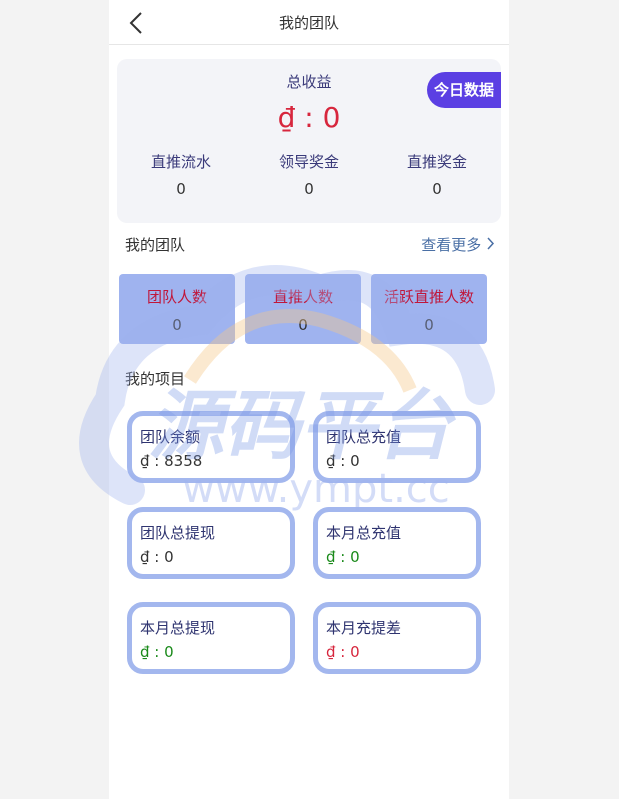 The height and width of the screenshot is (799, 619). Describe the element at coordinates (155, 379) in the screenshot. I see `projects-section-title: 我的项目` at that location.